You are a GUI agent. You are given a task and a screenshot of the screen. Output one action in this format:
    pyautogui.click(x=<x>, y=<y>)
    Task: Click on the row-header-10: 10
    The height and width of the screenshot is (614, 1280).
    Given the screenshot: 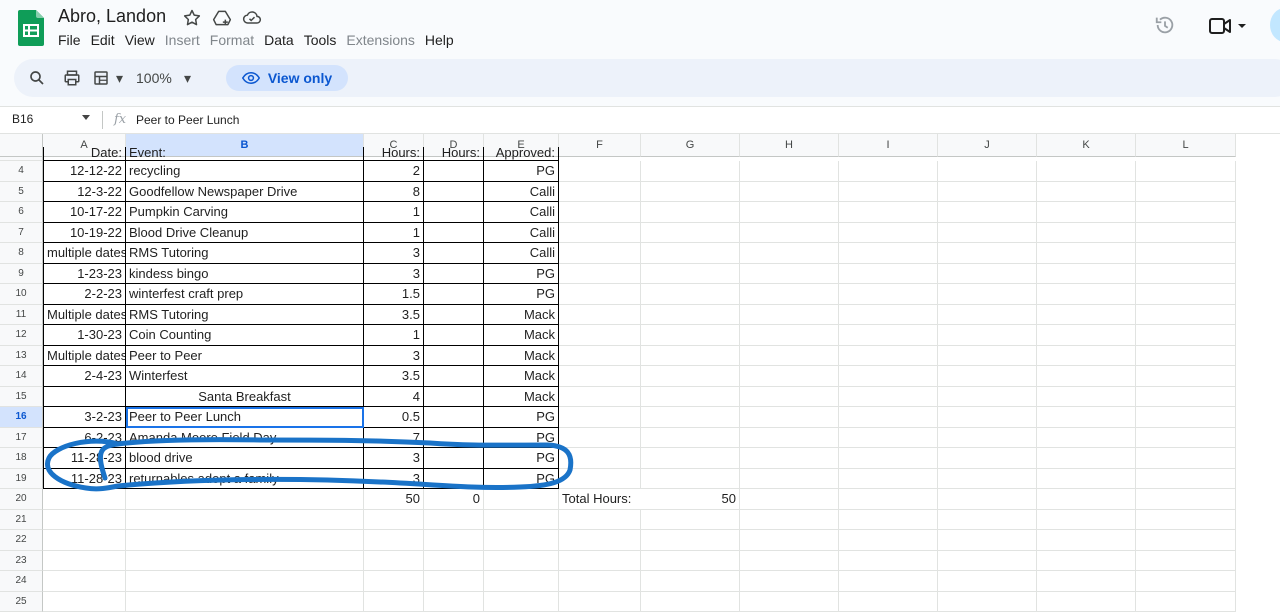 What is the action you would take?
    pyautogui.click(x=21, y=294)
    